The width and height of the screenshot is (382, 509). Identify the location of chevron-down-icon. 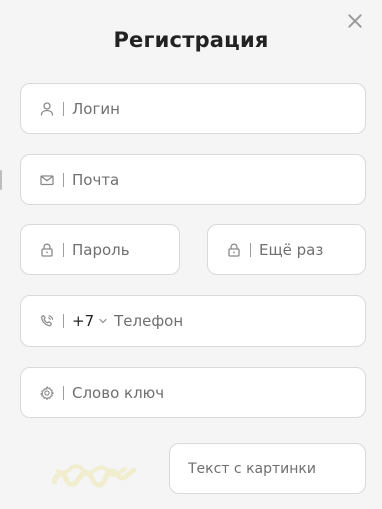
(103, 321).